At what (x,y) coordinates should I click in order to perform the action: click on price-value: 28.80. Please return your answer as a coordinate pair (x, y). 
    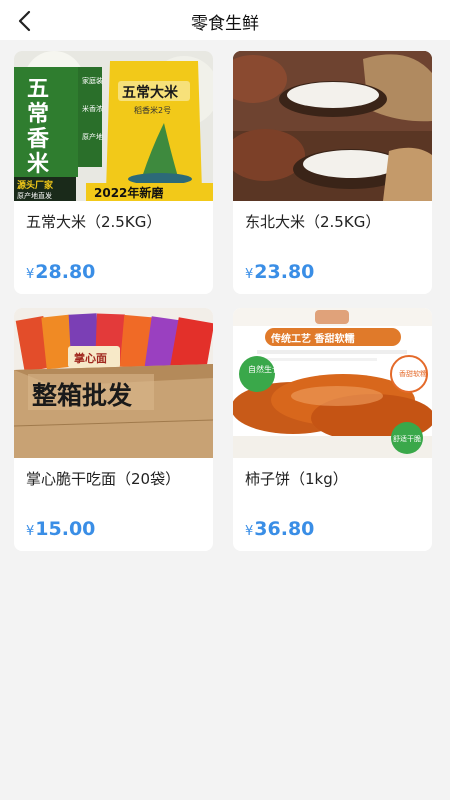
    Looking at the image, I should click on (65, 272).